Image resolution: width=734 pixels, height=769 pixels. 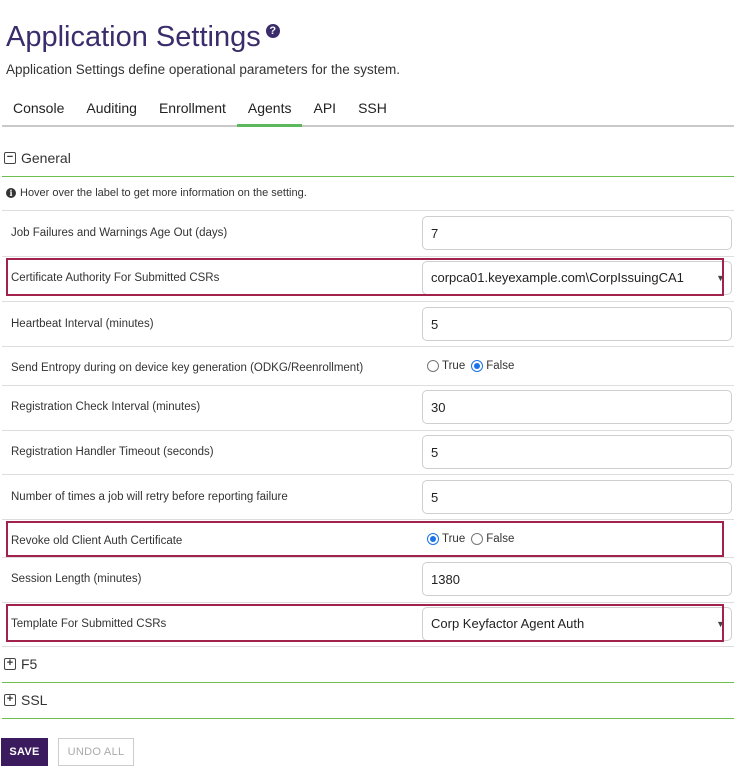 I want to click on send-entropy-false-radio, so click(x=477, y=366).